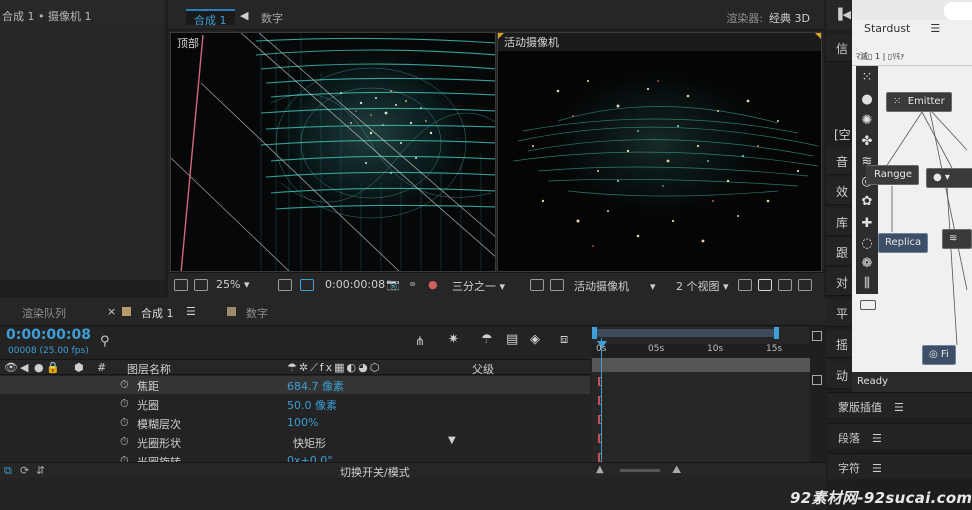  What do you see at coordinates (307, 285) in the screenshot?
I see `region-of-interest-icon` at bounding box center [307, 285].